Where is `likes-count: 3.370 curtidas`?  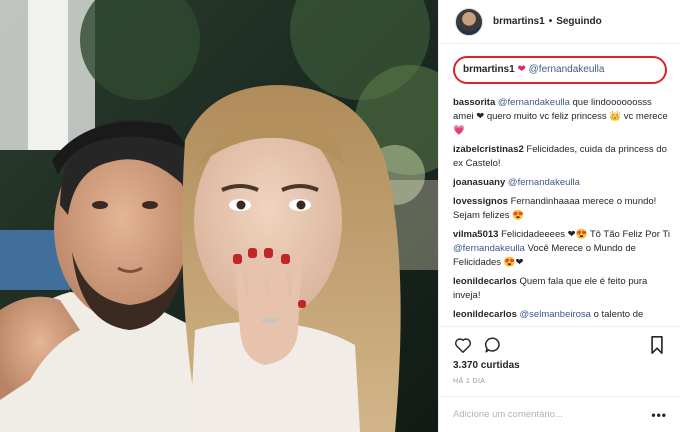 likes-count: 3.370 curtidas is located at coordinates (486, 365).